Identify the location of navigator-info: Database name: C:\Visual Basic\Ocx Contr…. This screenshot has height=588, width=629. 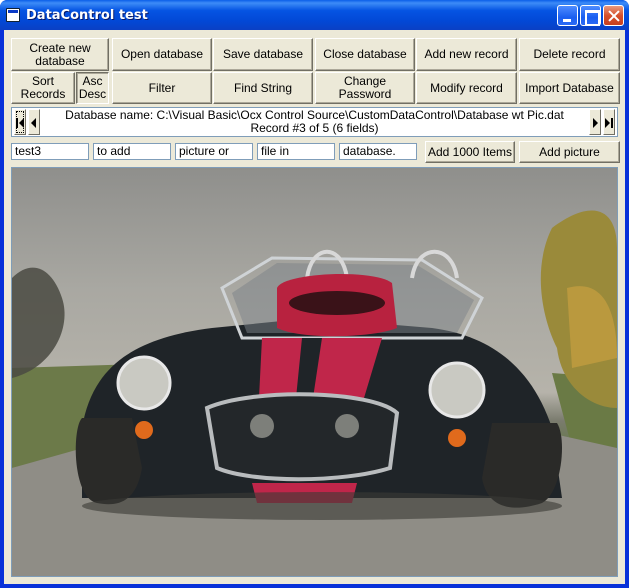
(314, 122).